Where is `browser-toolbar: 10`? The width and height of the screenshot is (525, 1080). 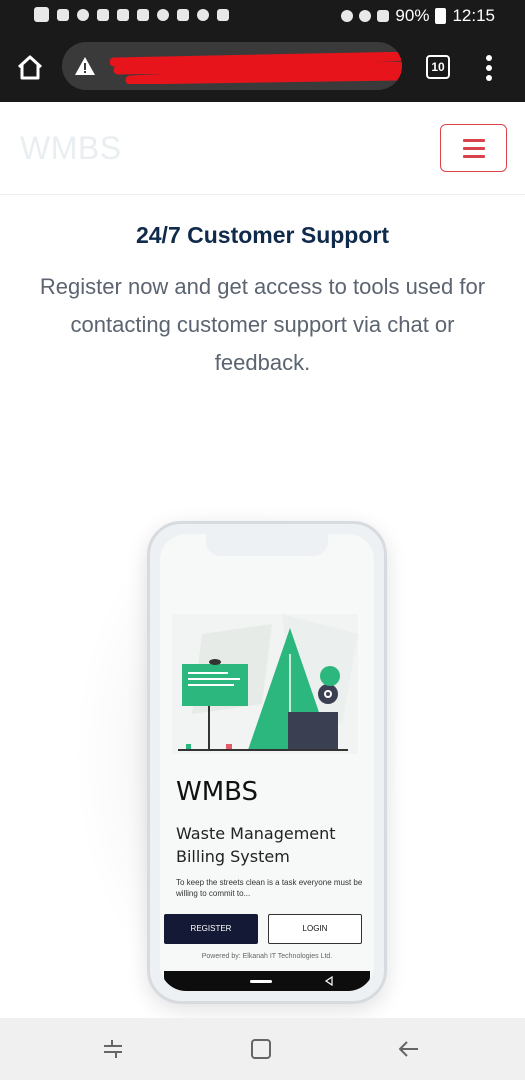 browser-toolbar: 10 is located at coordinates (262, 68).